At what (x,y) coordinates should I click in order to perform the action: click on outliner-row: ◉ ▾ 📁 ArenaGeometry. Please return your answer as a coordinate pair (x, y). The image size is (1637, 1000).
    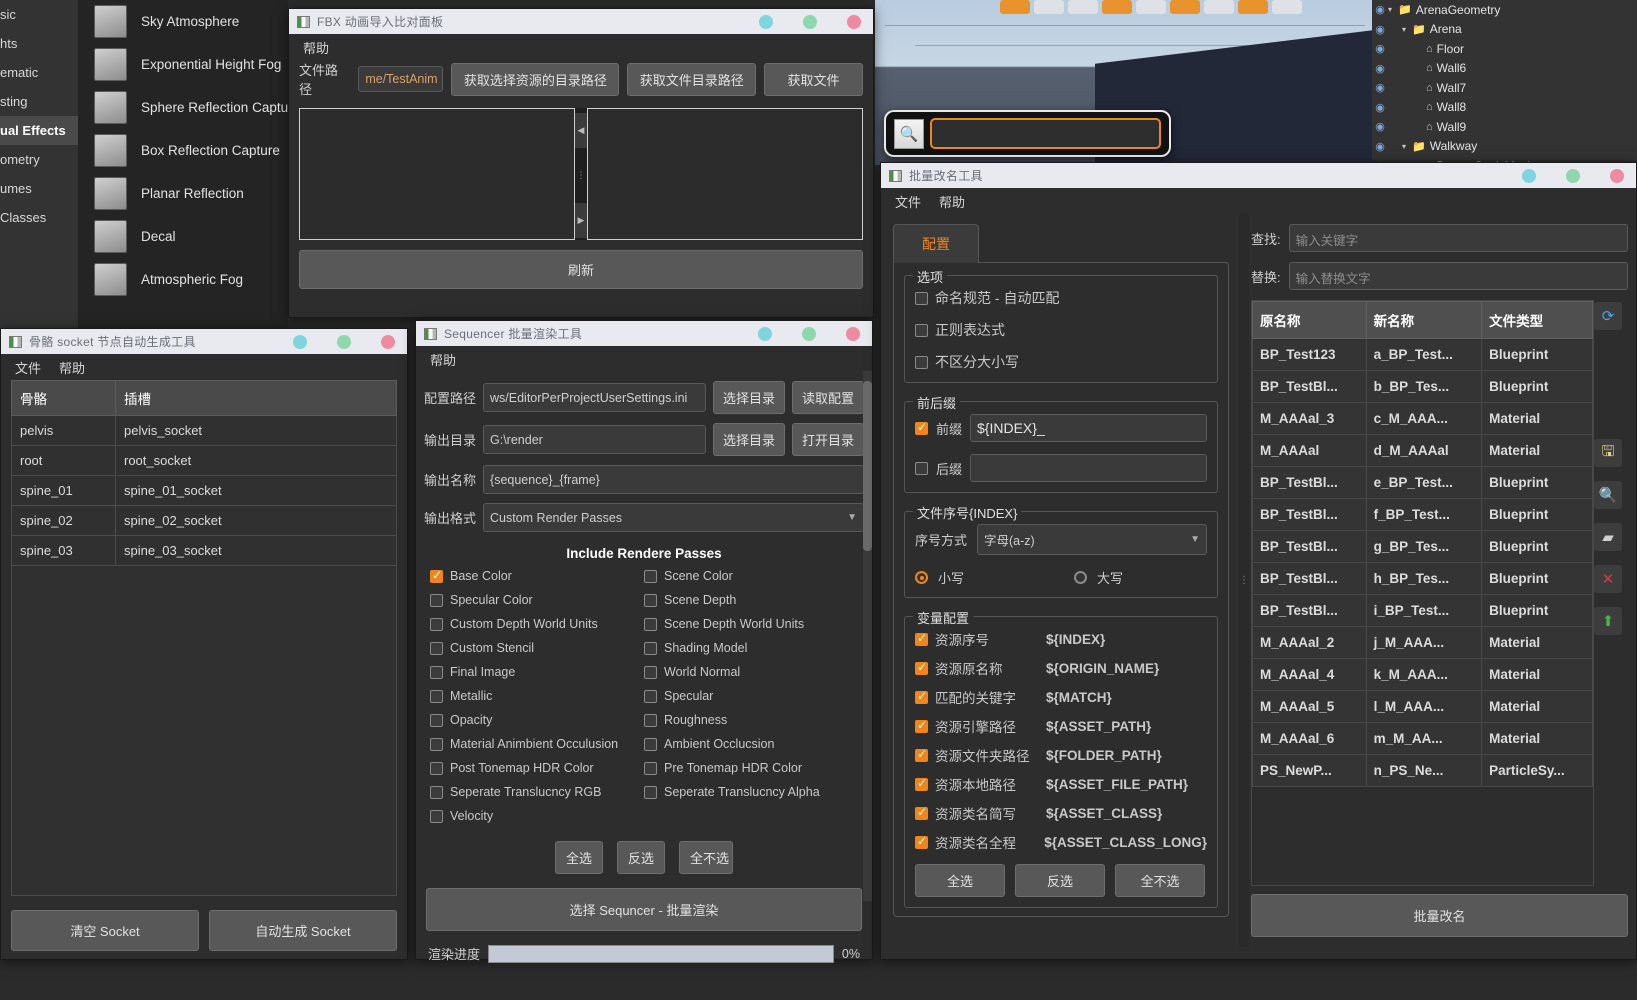
    Looking at the image, I should click on (1504, 10).